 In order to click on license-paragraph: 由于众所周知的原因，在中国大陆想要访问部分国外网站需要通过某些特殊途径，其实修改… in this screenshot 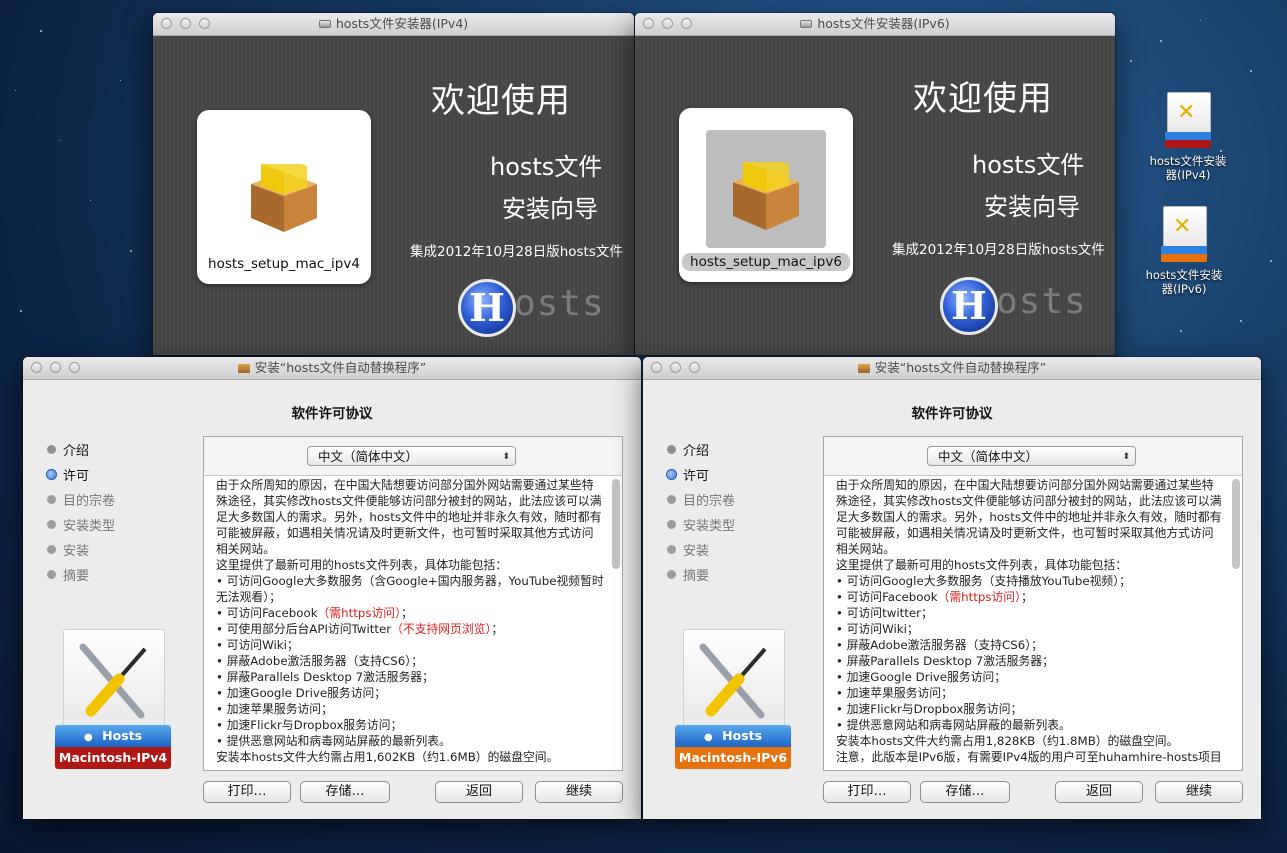, I will do `click(1029, 517)`.